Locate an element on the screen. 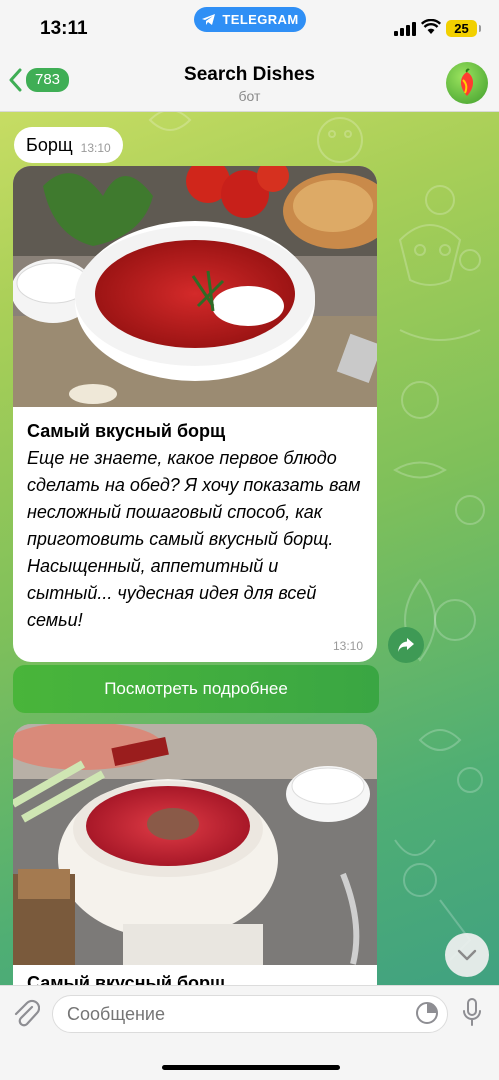 The height and width of the screenshot is (1080, 499). chevron-down-icon is located at coordinates (467, 955).